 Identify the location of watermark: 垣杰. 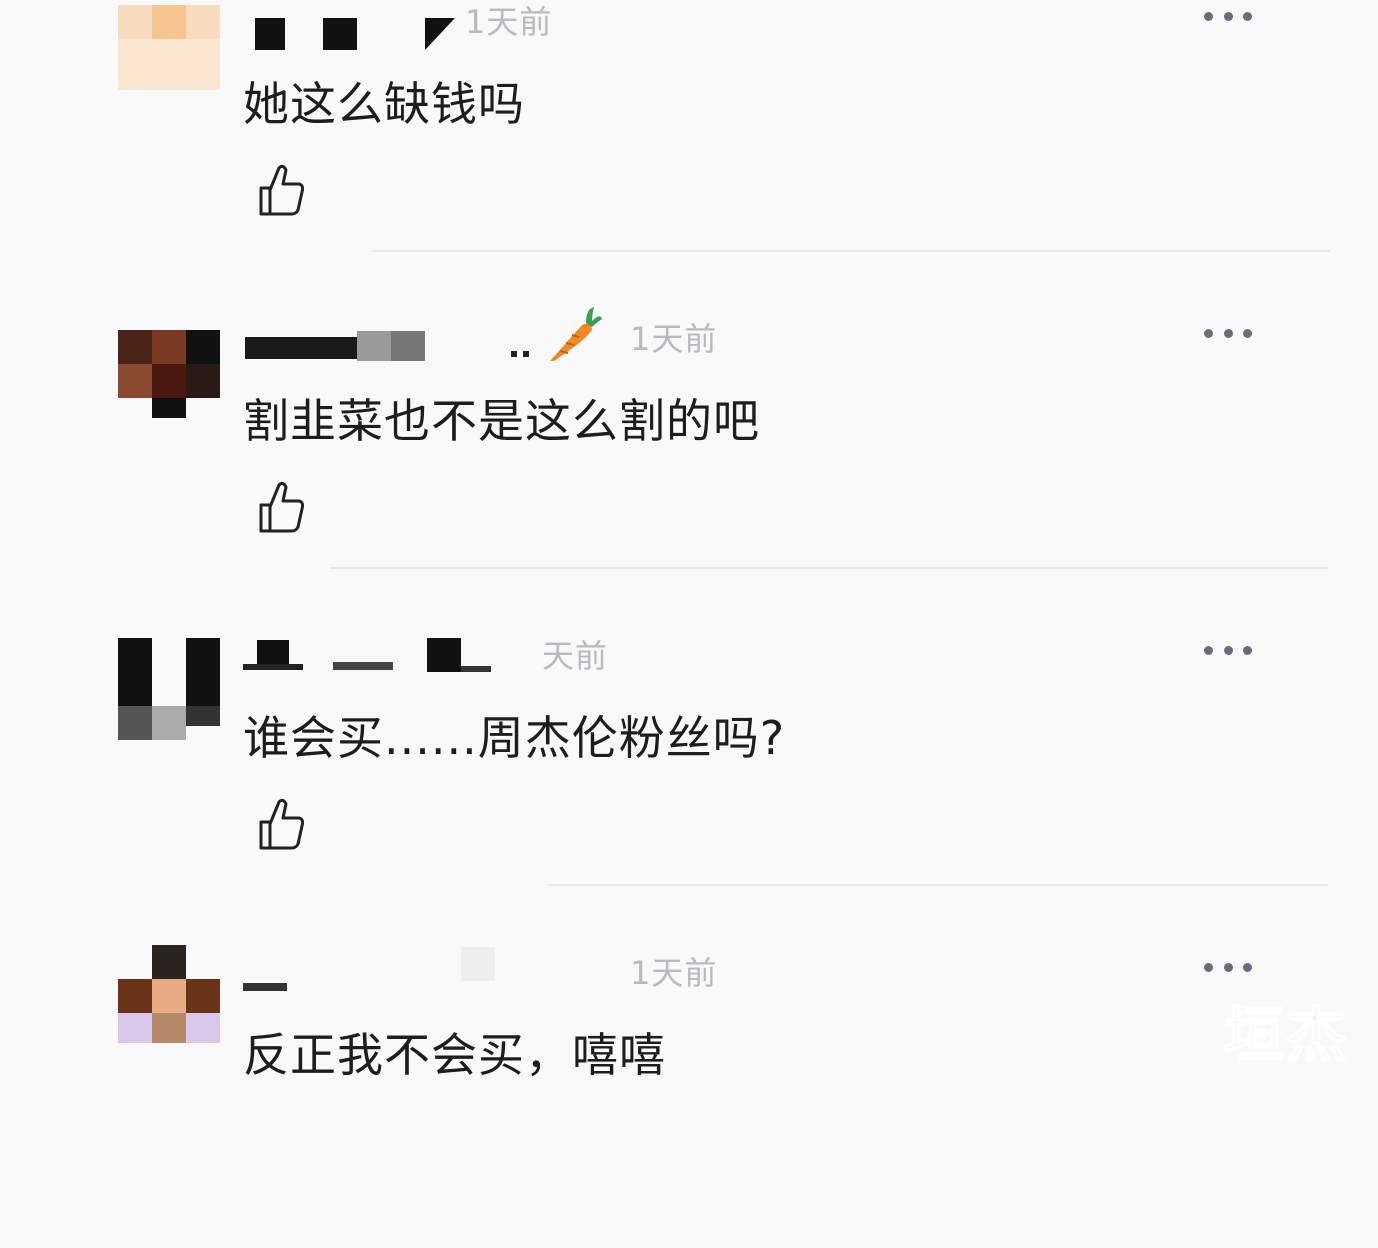
(1285, 1036).